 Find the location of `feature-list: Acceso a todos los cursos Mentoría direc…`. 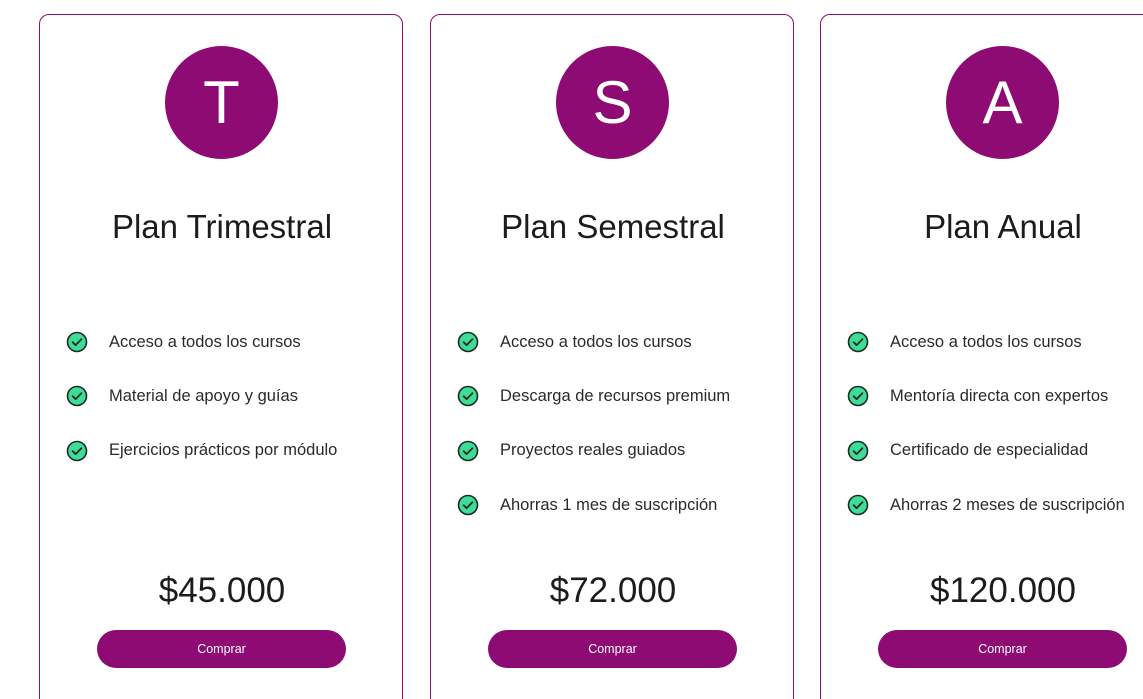

feature-list: Acceso a todos los cursos Mentoría direc… is located at coordinates (986, 423).